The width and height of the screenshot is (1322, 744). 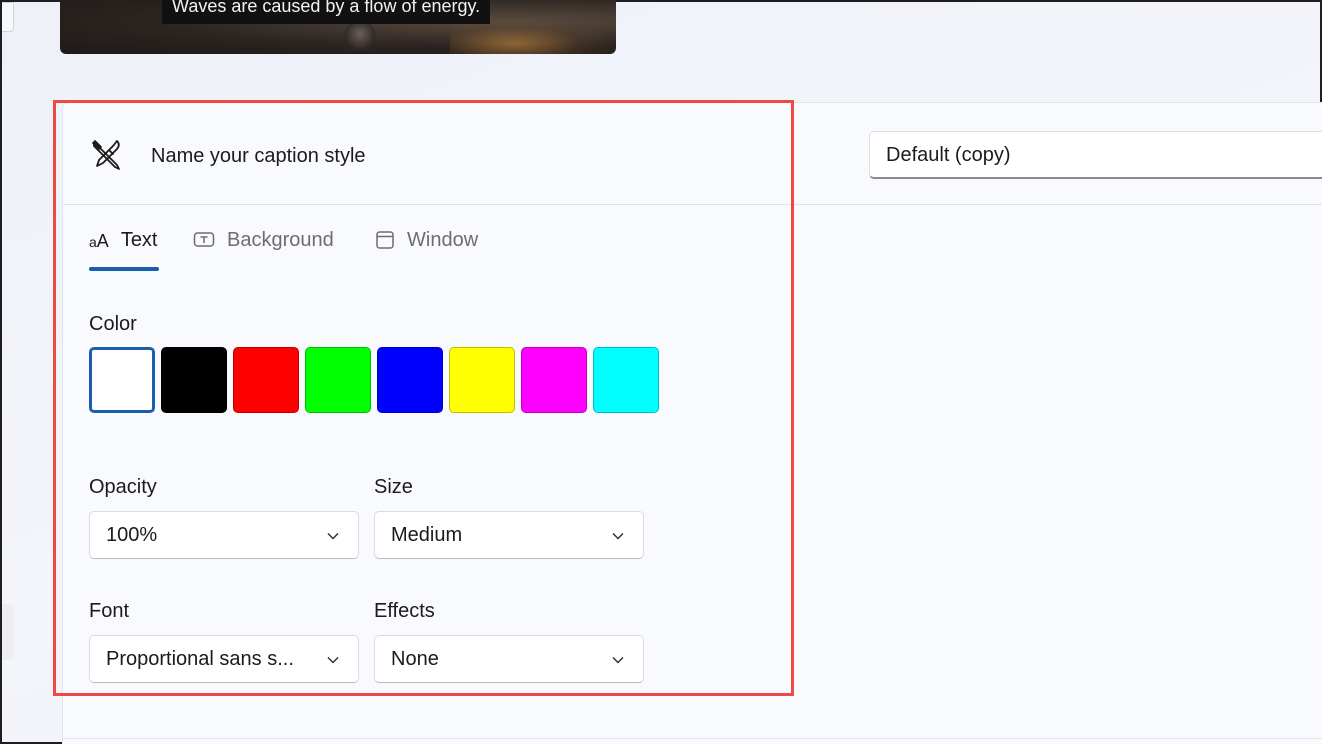 What do you see at coordinates (509, 535) in the screenshot?
I see `size-dropdown: Medium` at bounding box center [509, 535].